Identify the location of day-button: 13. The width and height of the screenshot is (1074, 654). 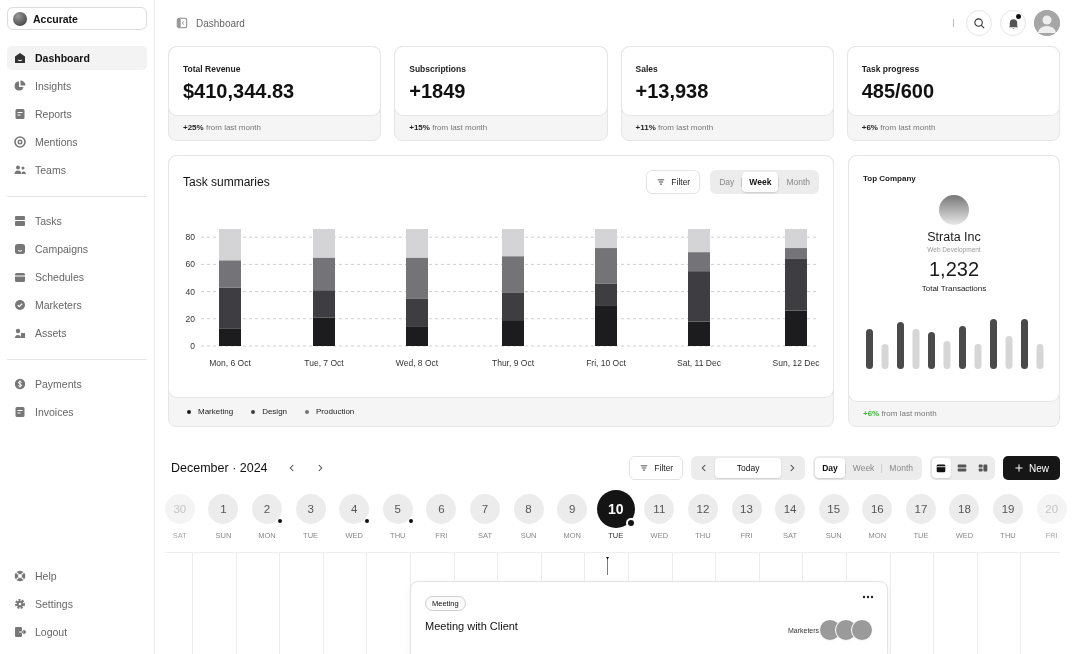
(746, 509).